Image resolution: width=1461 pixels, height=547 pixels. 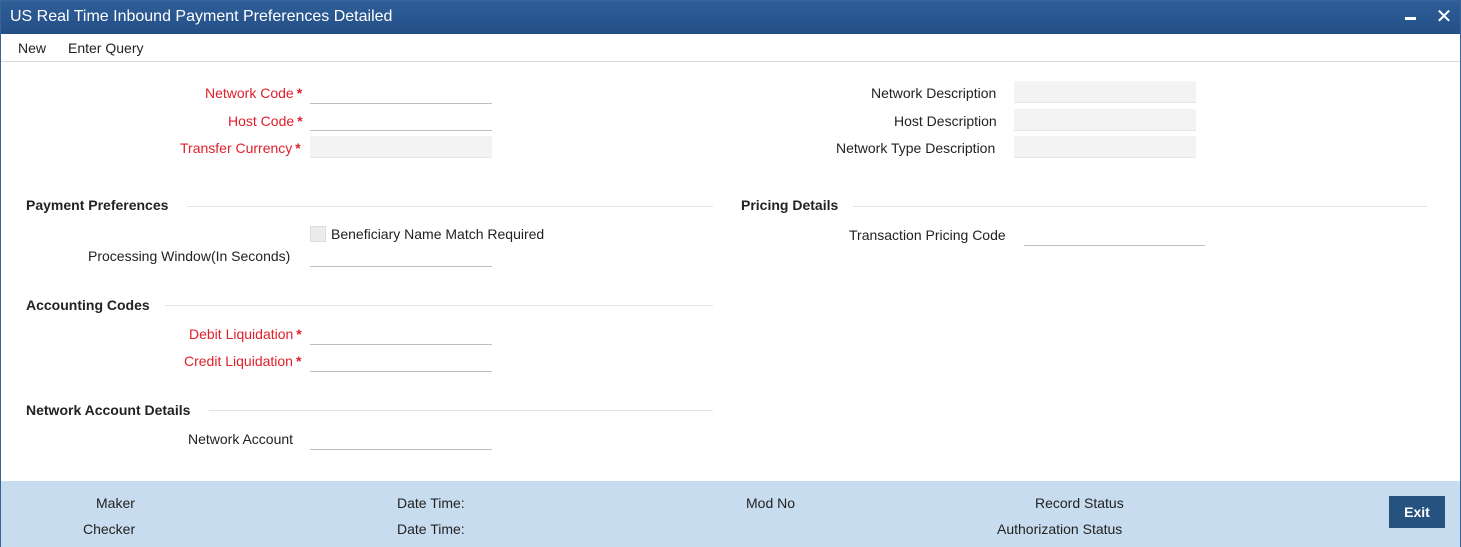 What do you see at coordinates (1060, 529) in the screenshot?
I see `authorization-status-label: Authorization Status` at bounding box center [1060, 529].